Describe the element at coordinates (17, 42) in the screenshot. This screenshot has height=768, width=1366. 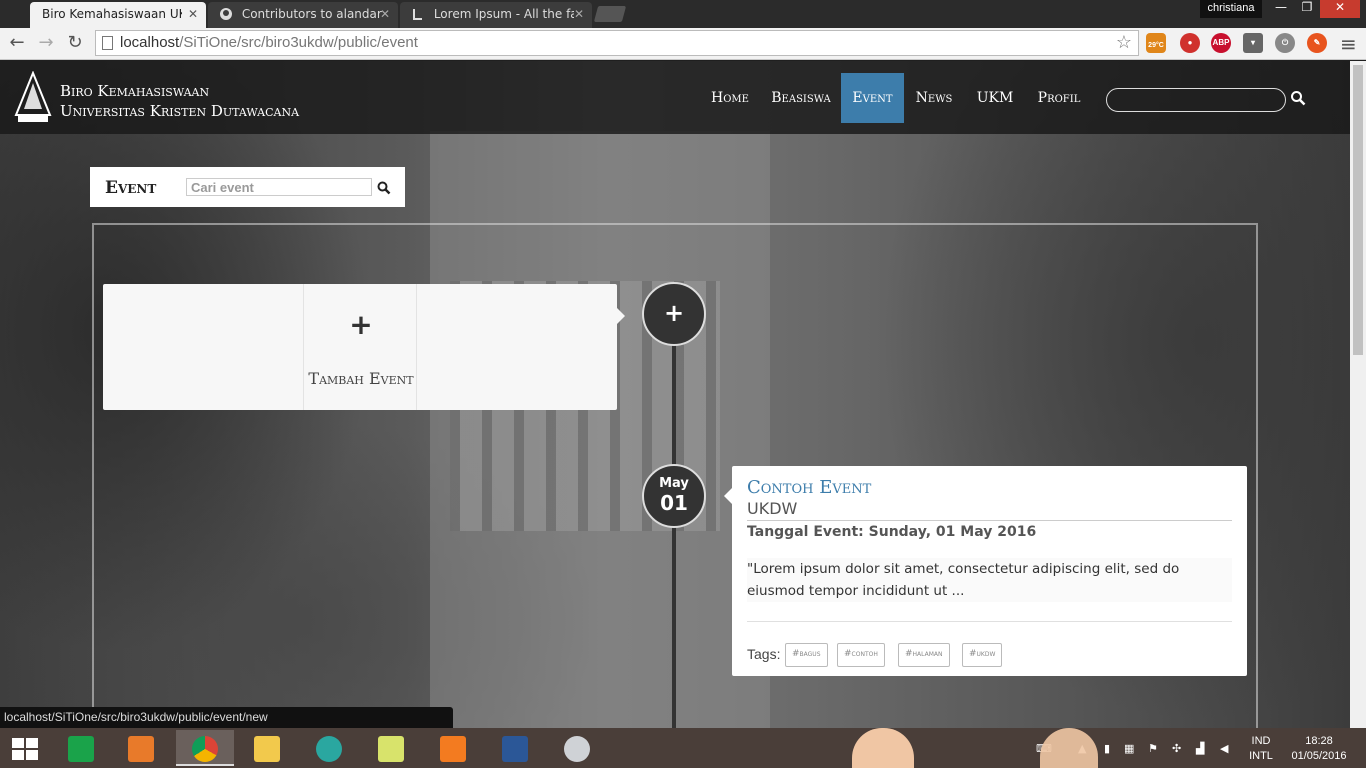
I see `back-arrow-icon: ←` at that location.